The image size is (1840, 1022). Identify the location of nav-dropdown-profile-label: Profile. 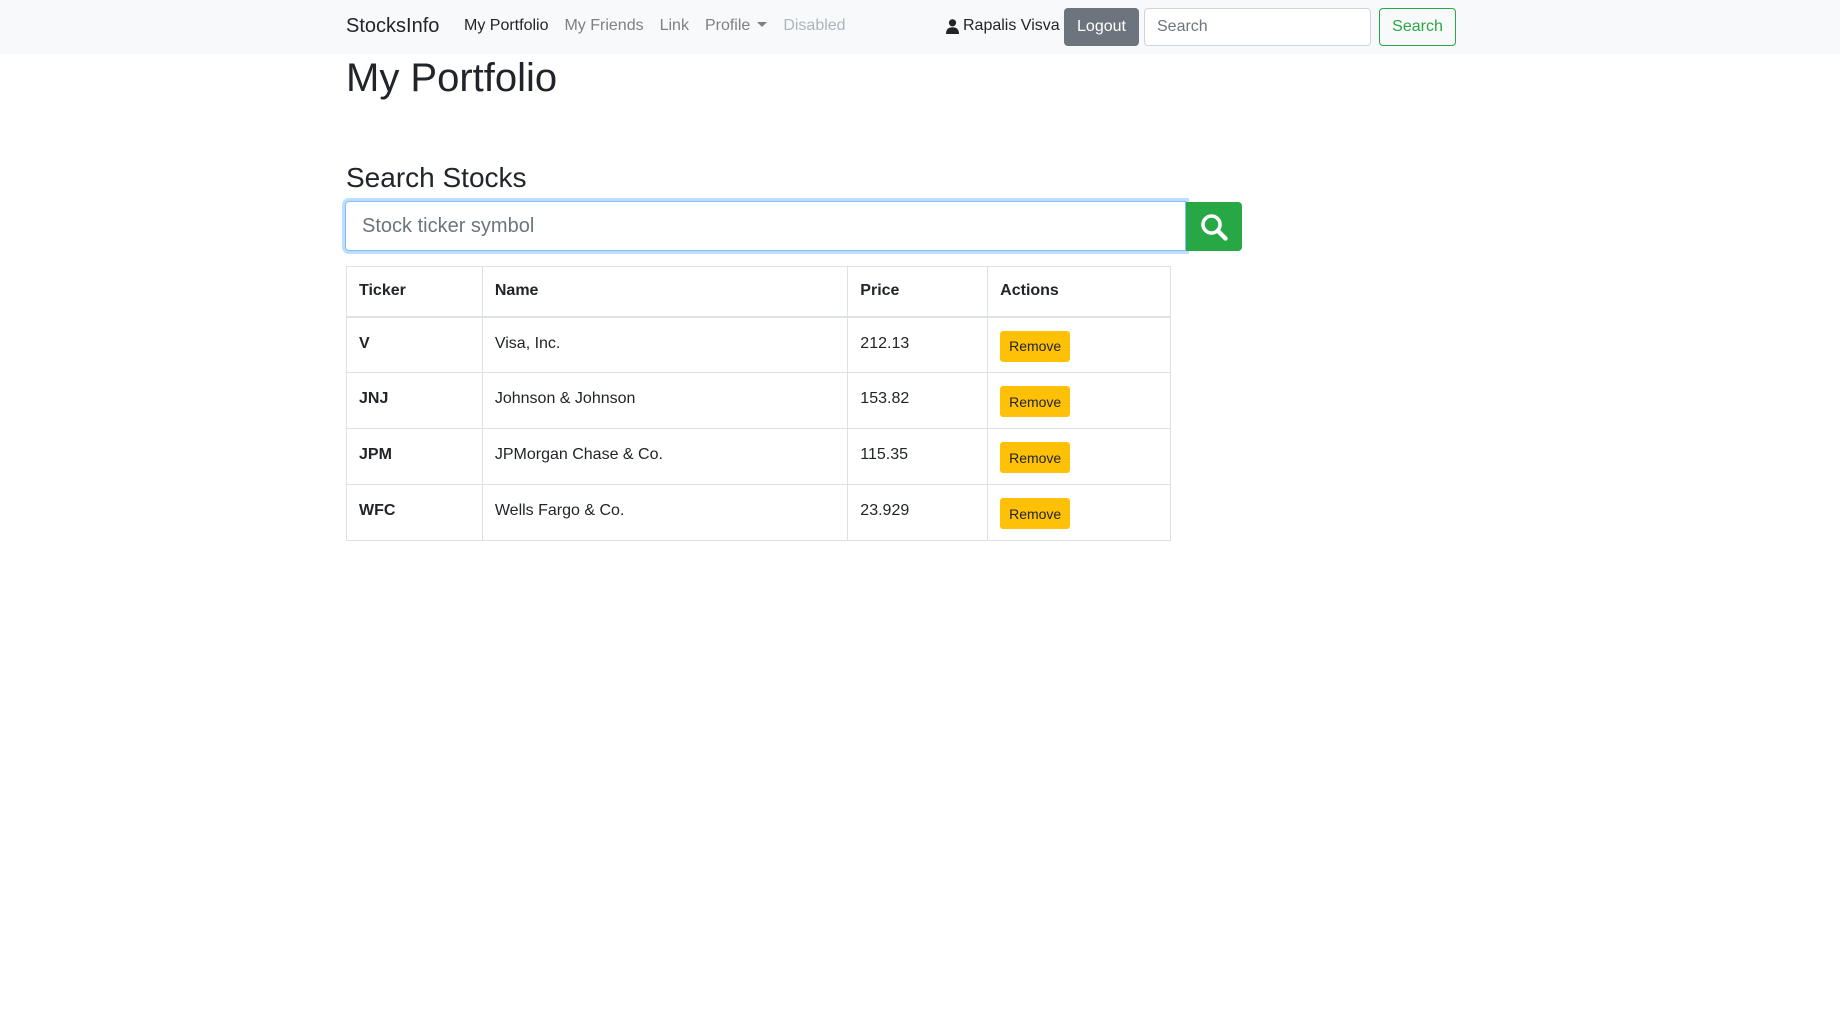
(727, 25).